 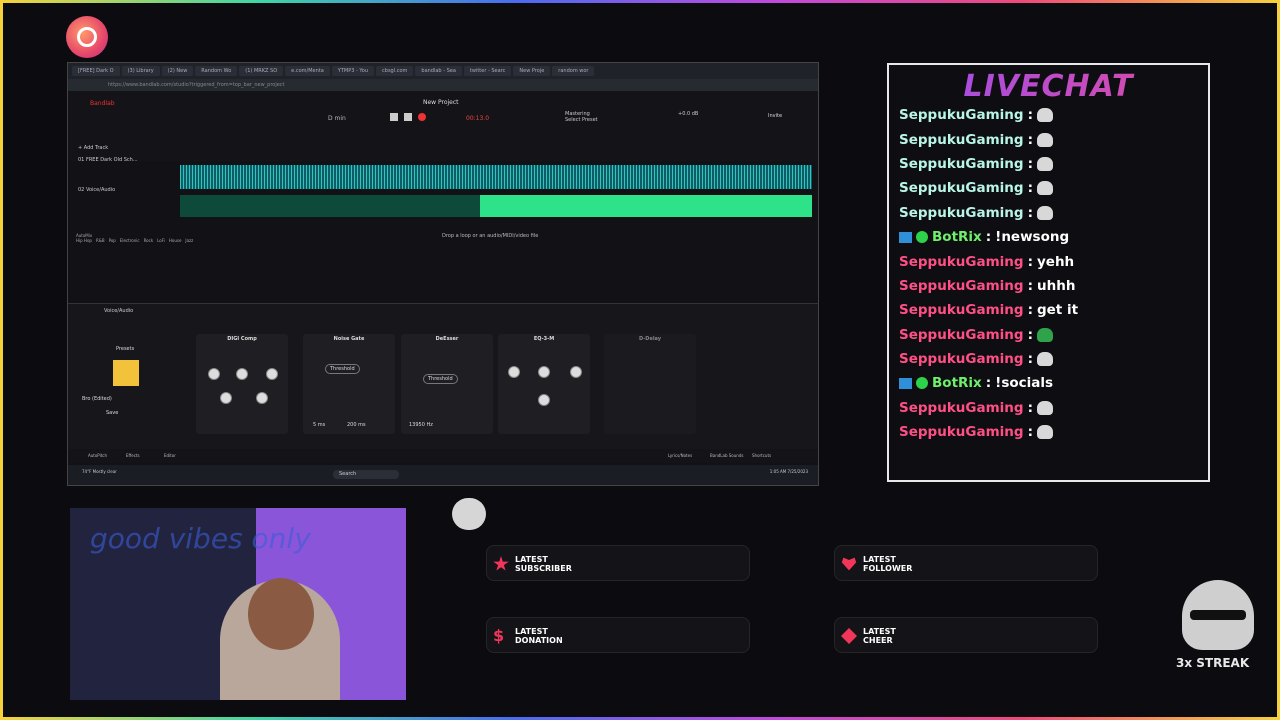 I want to click on high-knob, so click(x=576, y=372).